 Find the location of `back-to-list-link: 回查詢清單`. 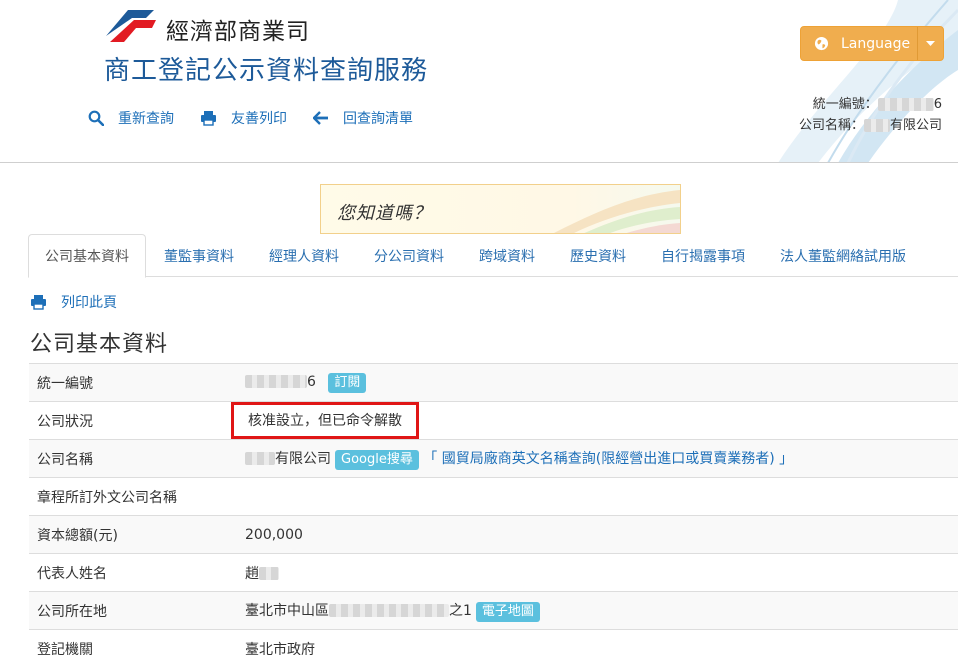

back-to-list-link: 回查詢清單 is located at coordinates (363, 118).